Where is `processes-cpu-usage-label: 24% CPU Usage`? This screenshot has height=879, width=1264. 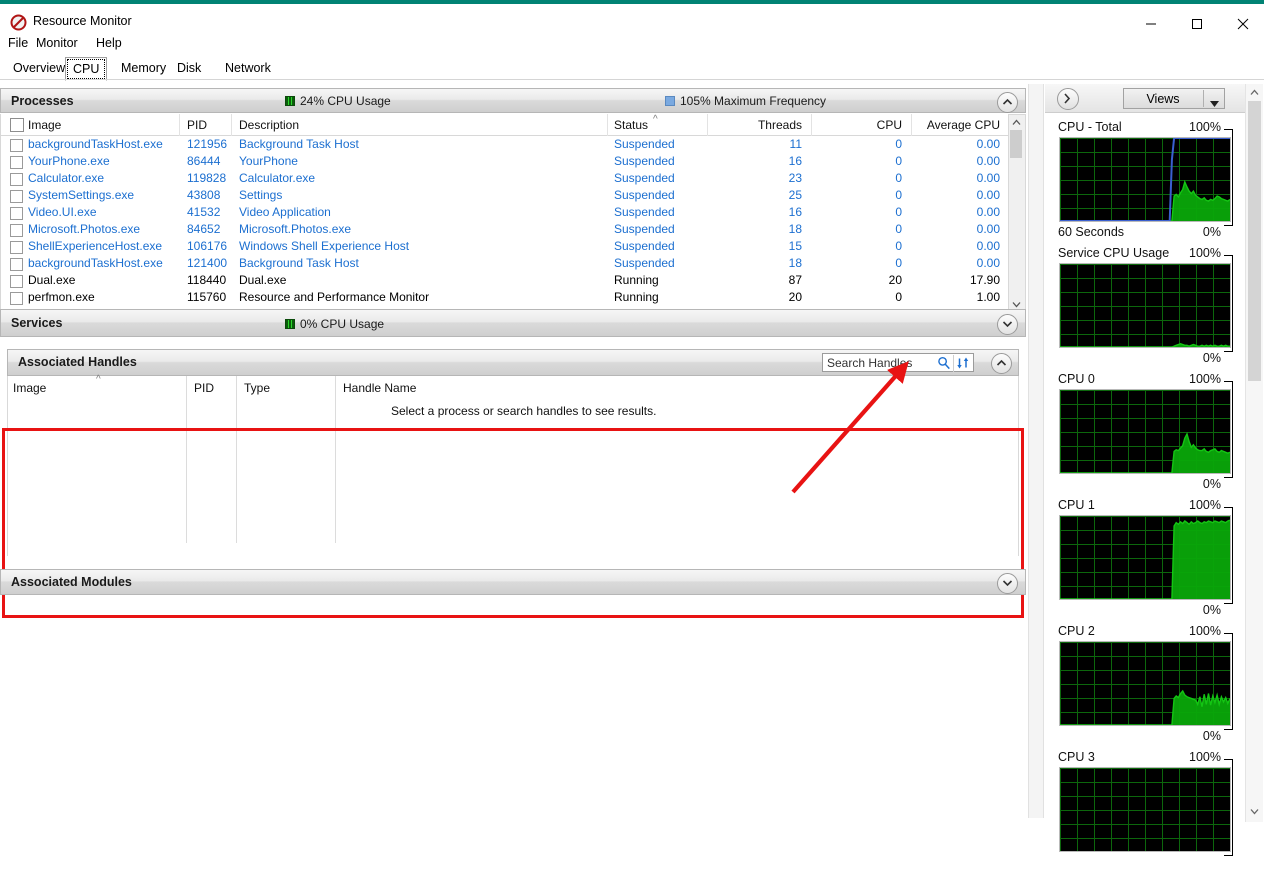 processes-cpu-usage-label: 24% CPU Usage is located at coordinates (345, 101).